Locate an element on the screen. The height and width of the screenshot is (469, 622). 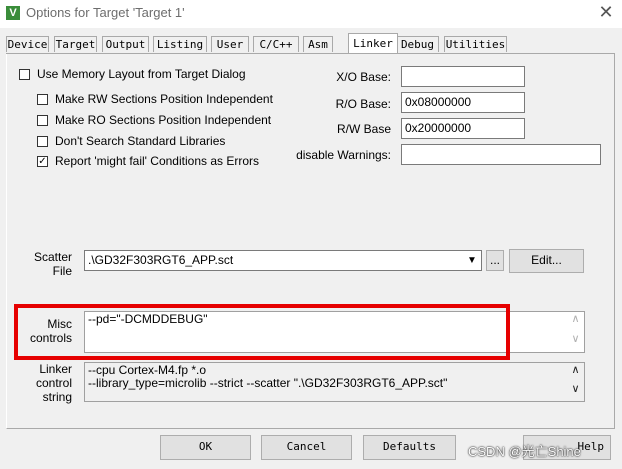
window-title: Options for Target 'Target 1' is located at coordinates (105, 12).